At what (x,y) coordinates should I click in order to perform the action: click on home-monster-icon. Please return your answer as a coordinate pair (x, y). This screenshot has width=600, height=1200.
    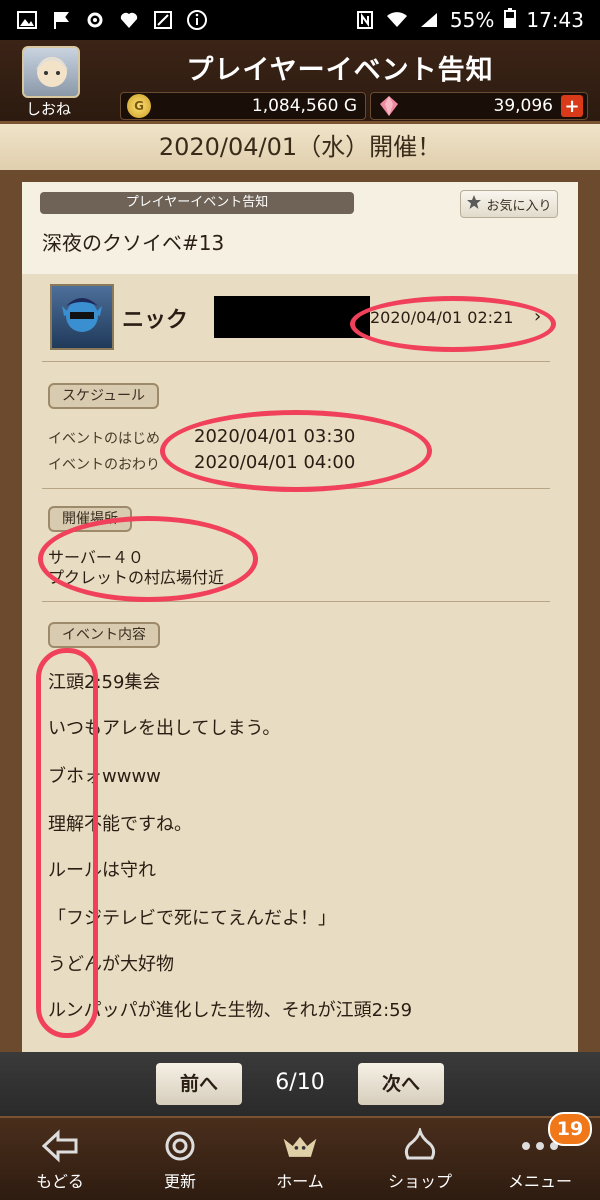
    Looking at the image, I should click on (300, 1146).